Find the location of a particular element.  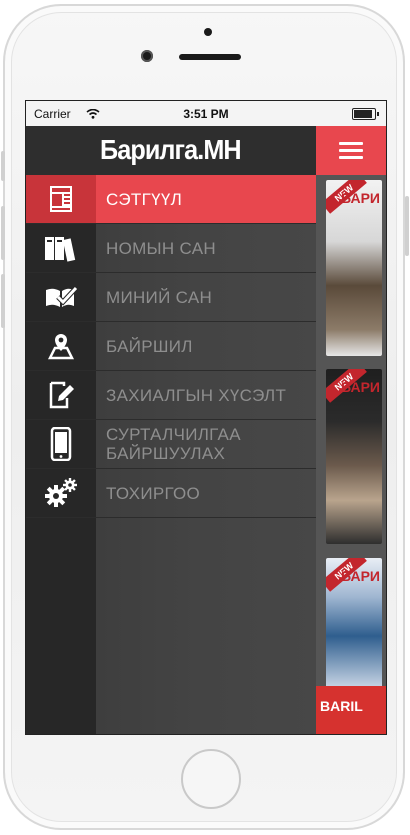

home-button is located at coordinates (211, 779).